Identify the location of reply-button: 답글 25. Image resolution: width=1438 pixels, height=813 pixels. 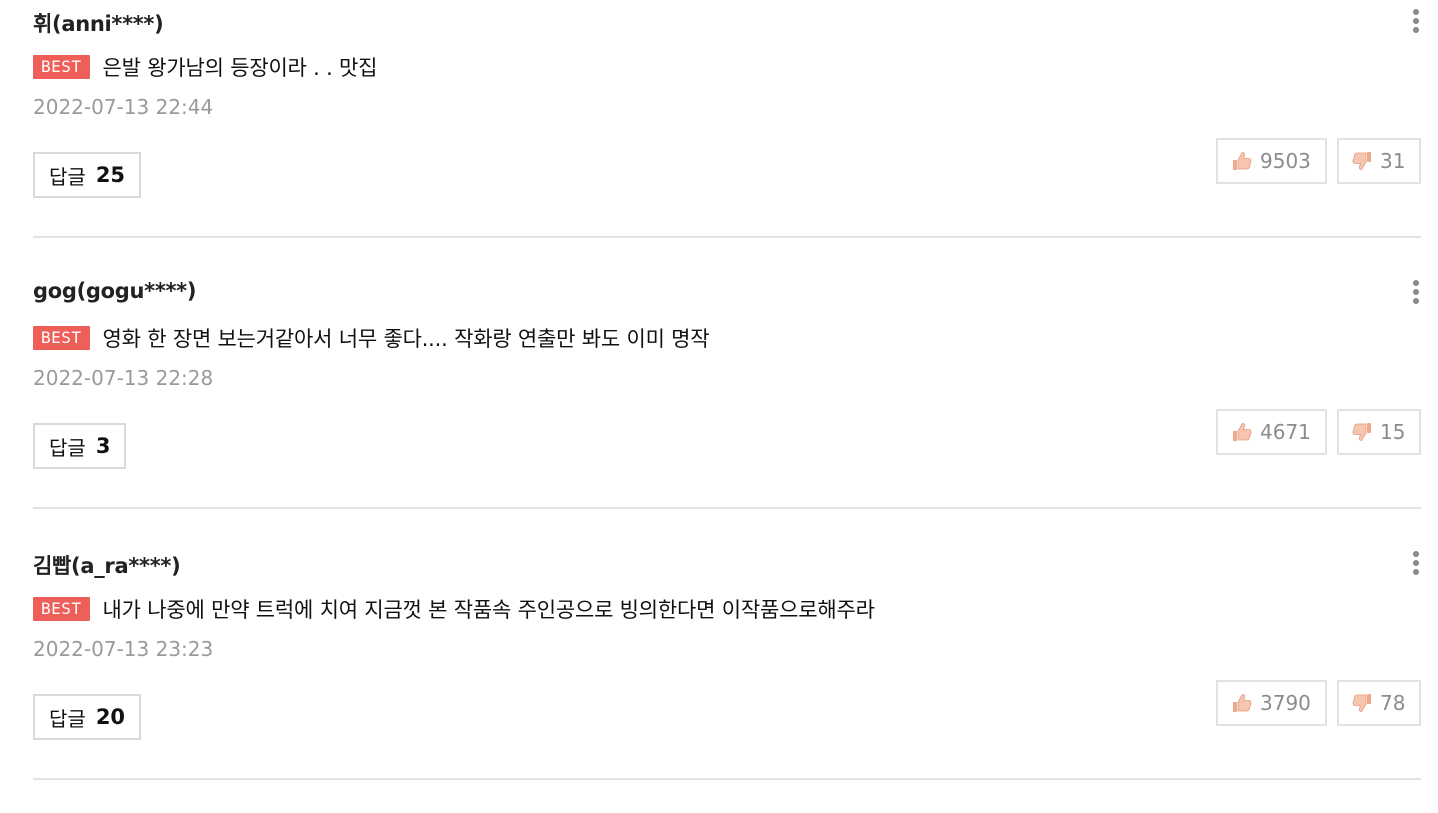
(87, 175).